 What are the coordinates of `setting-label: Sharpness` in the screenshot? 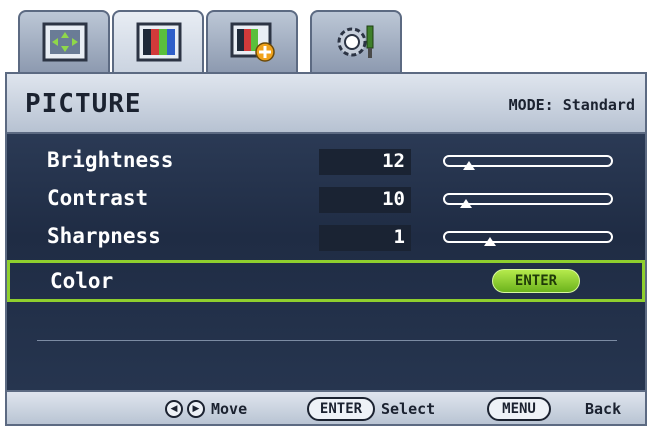 It's located at (104, 236).